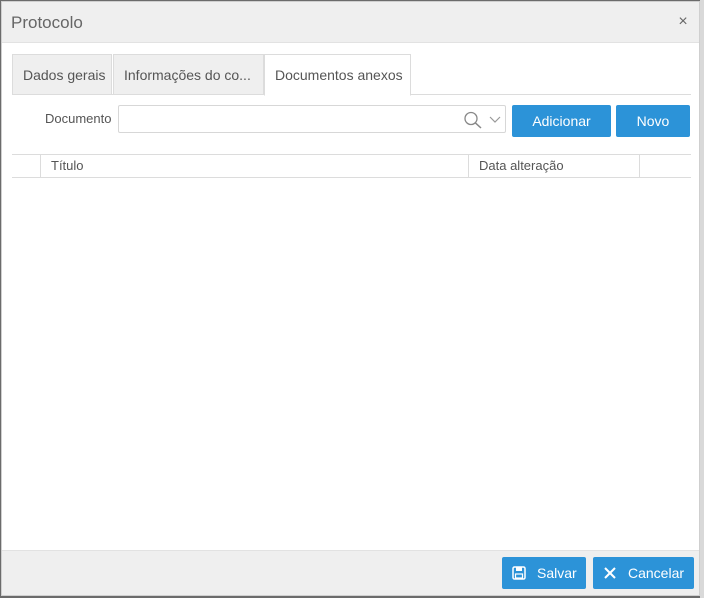 This screenshot has height=598, width=704. I want to click on new-button: Novo, so click(653, 121).